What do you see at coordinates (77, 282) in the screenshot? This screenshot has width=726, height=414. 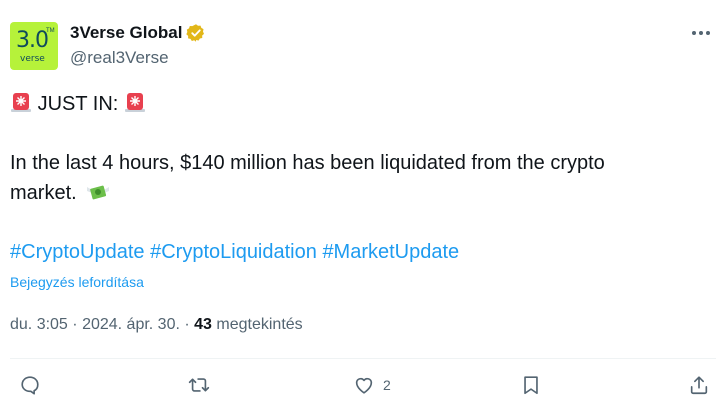 I see `translate-post-link: Bejegyzés lefordítása` at bounding box center [77, 282].